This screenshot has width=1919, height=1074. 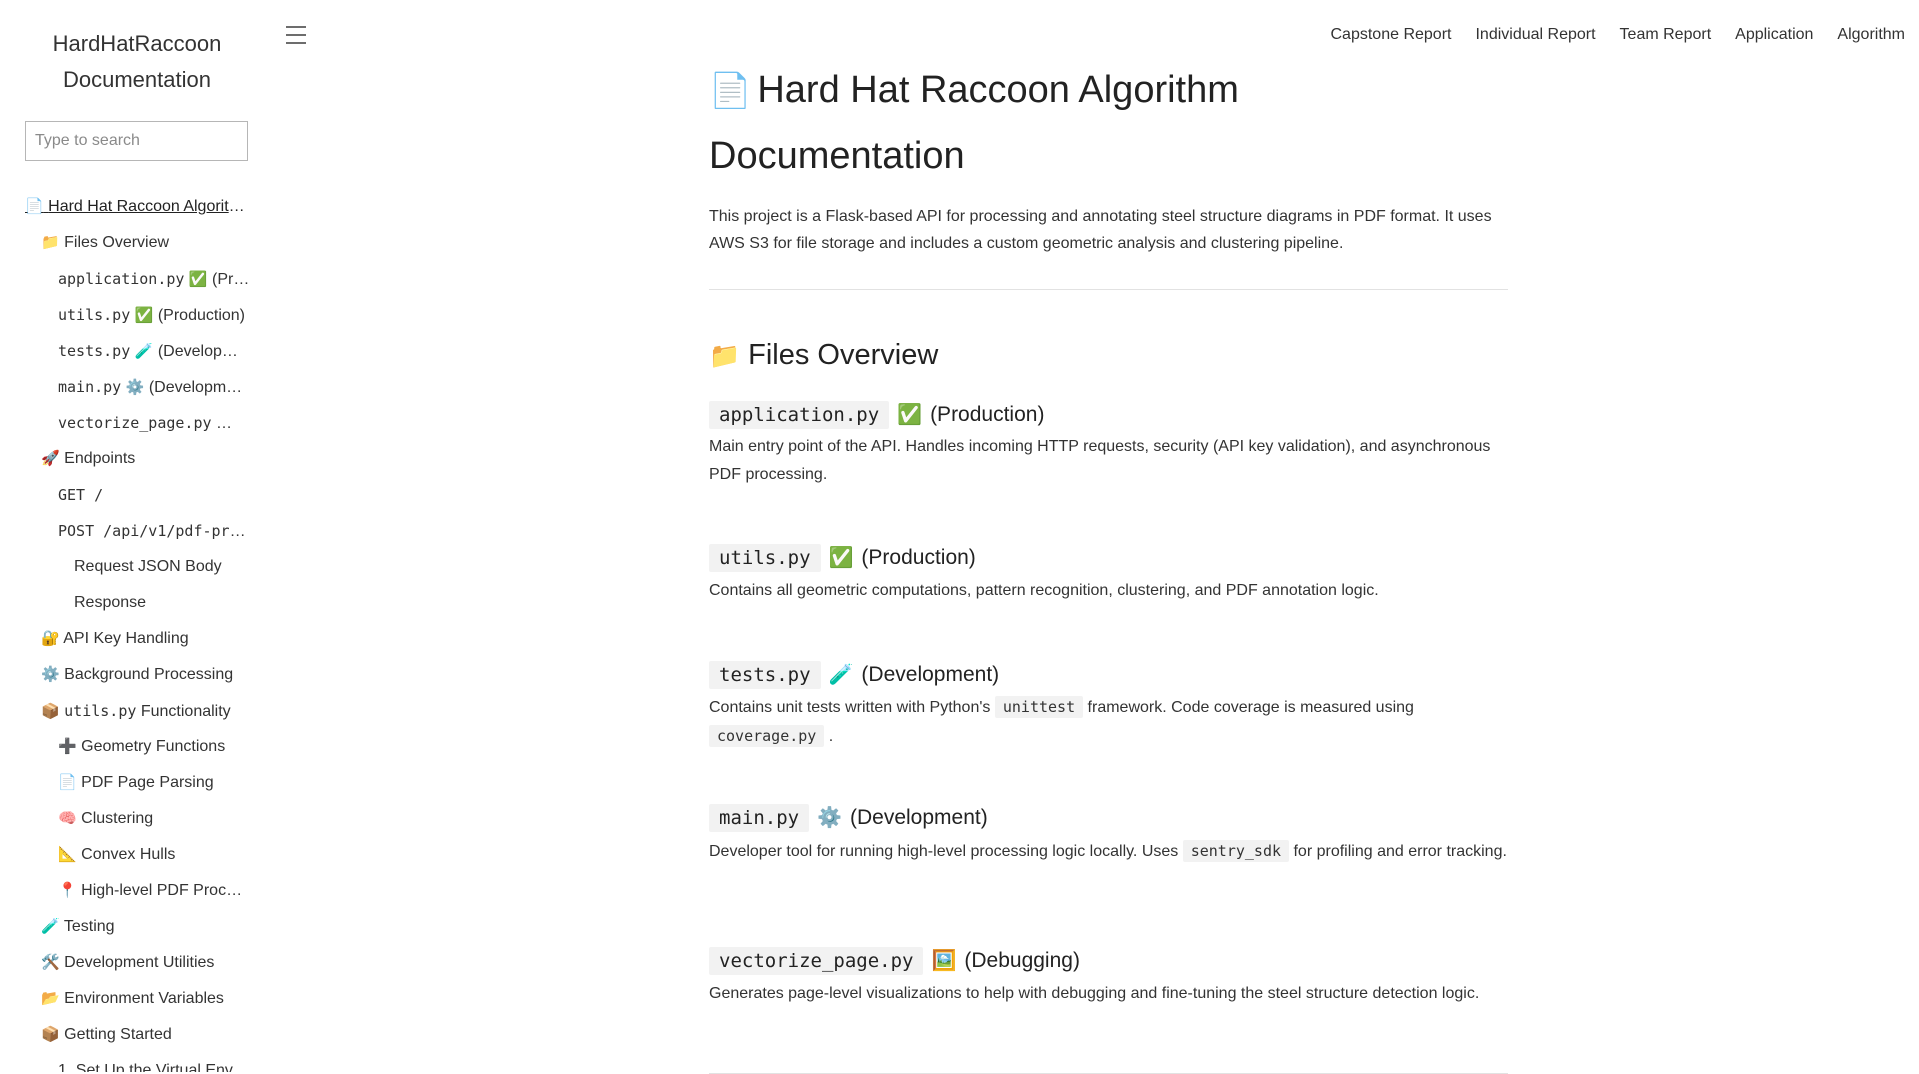 What do you see at coordinates (50, 711) in the screenshot?
I see `package-icon: 📦` at bounding box center [50, 711].